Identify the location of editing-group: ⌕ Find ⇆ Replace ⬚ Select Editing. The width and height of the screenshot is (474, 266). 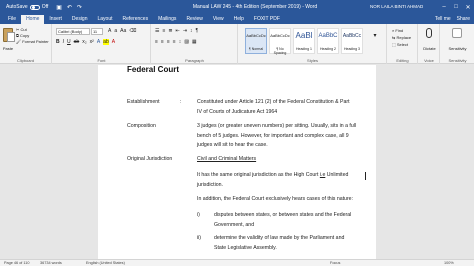
(403, 44).